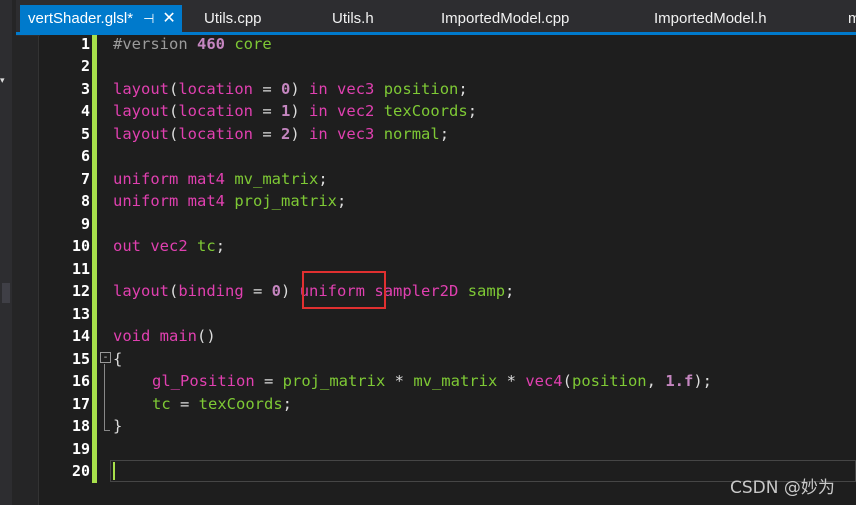 The image size is (856, 505). Describe the element at coordinates (679, 381) in the screenshot. I see `number: 1.f` at that location.